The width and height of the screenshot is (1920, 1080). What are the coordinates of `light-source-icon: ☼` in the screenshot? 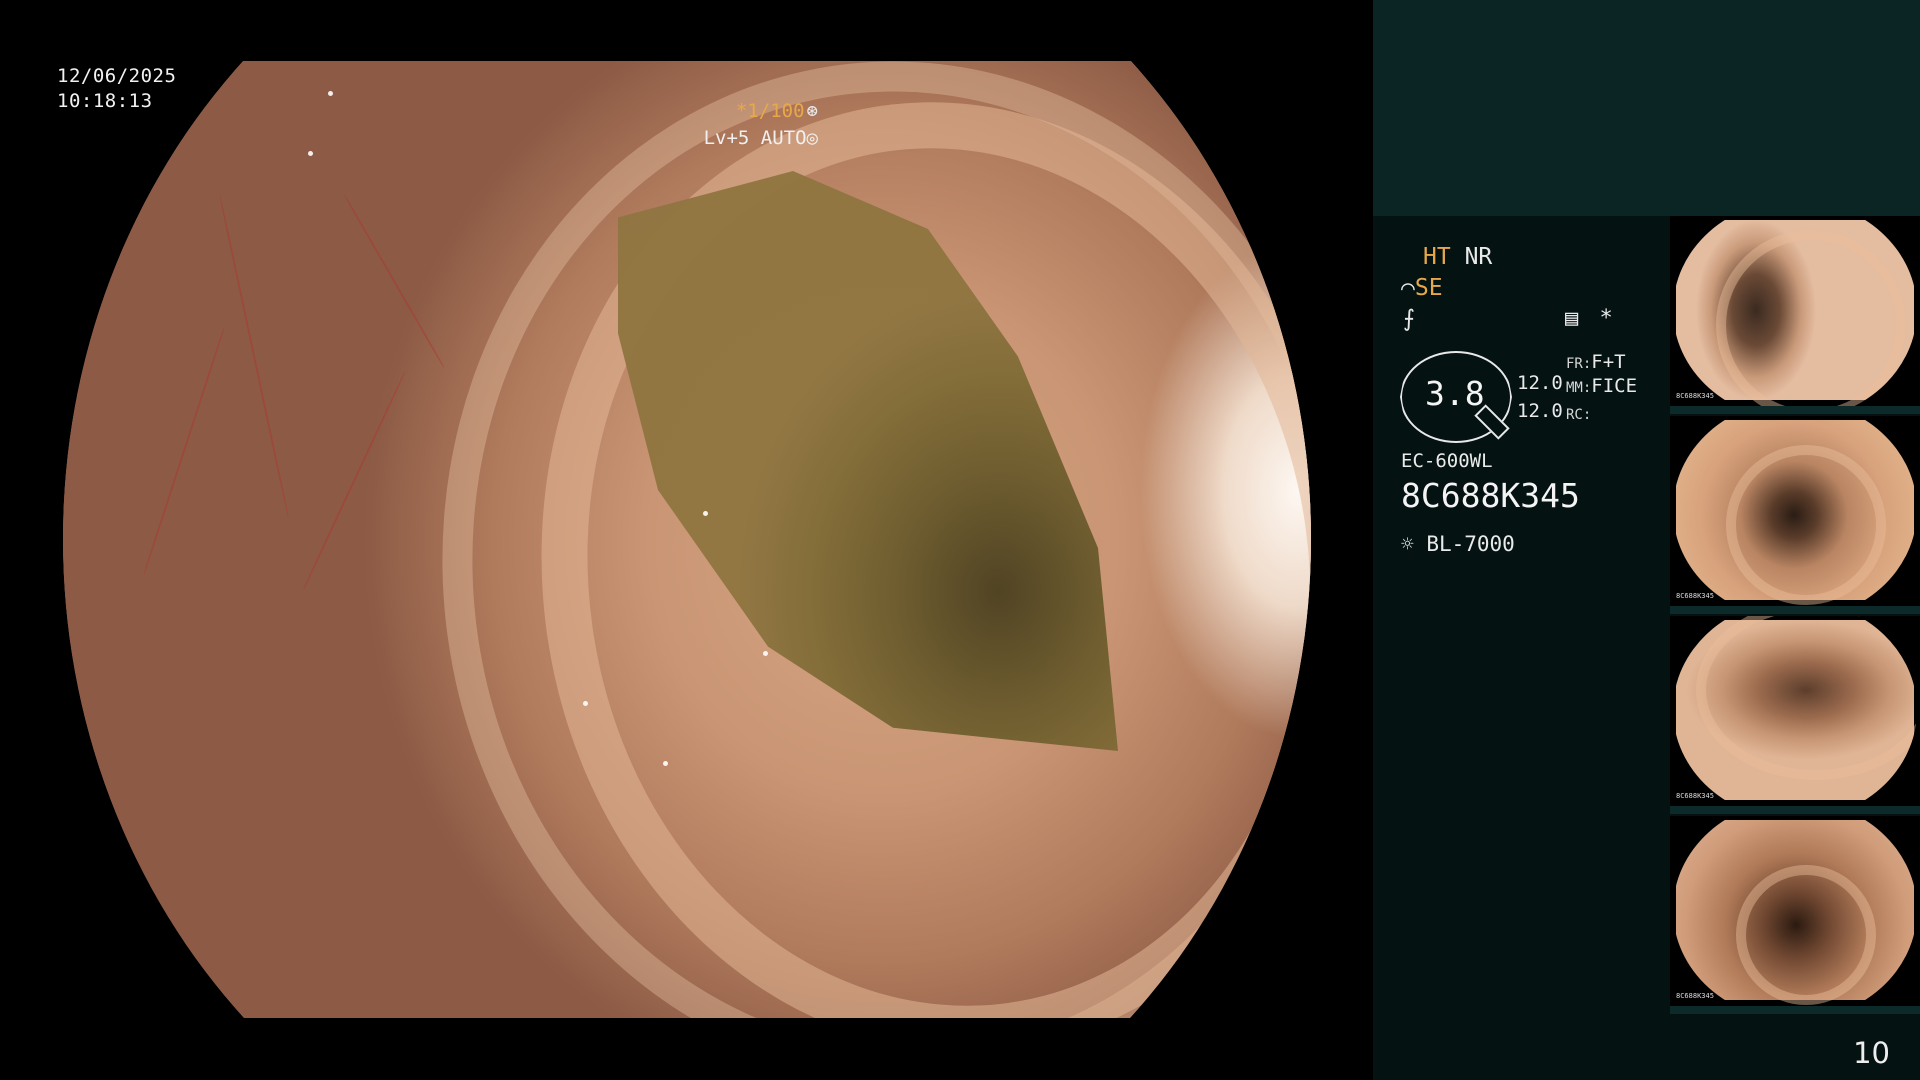 It's located at (1407, 544).